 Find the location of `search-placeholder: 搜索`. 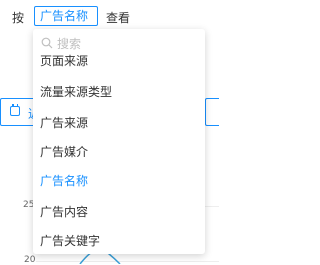

search-placeholder: 搜索 is located at coordinates (69, 44).